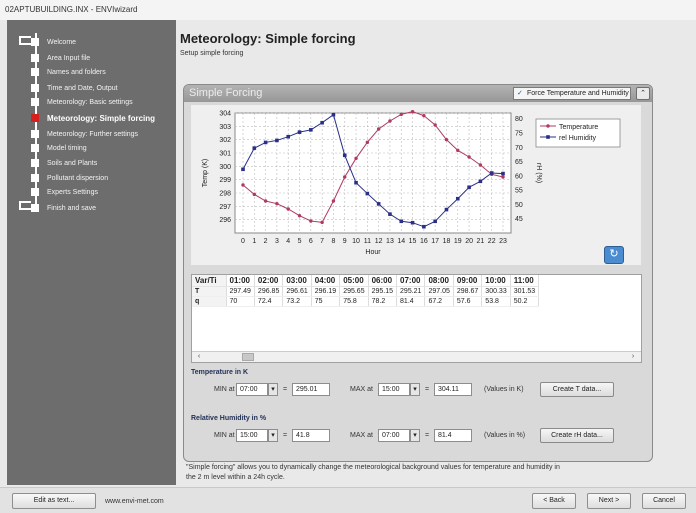  Describe the element at coordinates (243, 241) in the screenshot. I see `x-tick-label: 0` at that location.